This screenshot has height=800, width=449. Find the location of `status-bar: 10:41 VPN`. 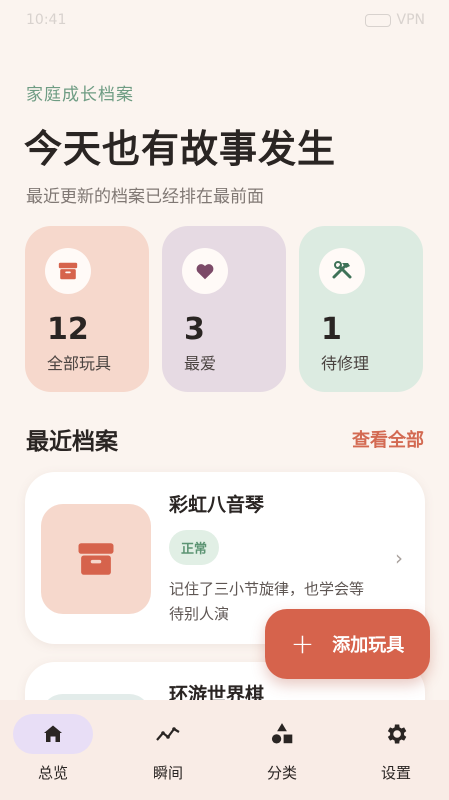

status-bar: 10:41 VPN is located at coordinates (224, 20).